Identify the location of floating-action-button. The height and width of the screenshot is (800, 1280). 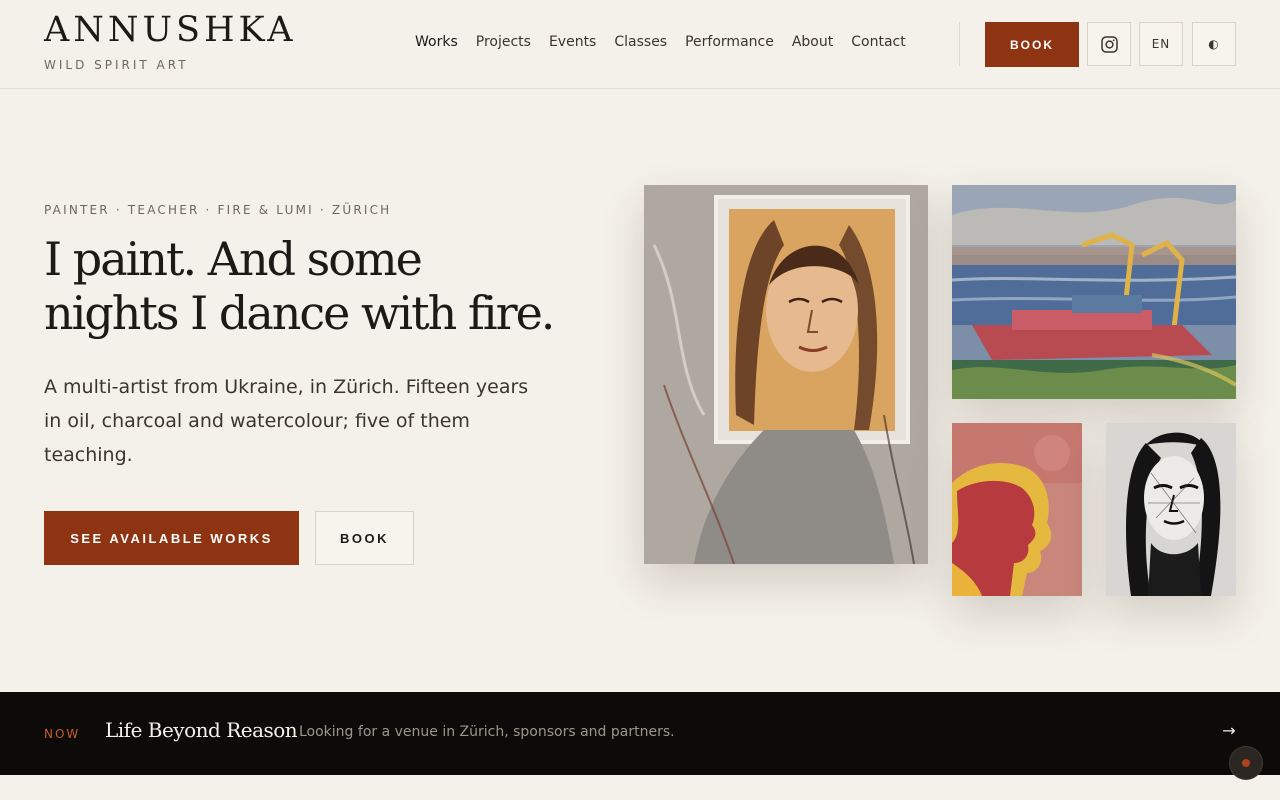
(1246, 763).